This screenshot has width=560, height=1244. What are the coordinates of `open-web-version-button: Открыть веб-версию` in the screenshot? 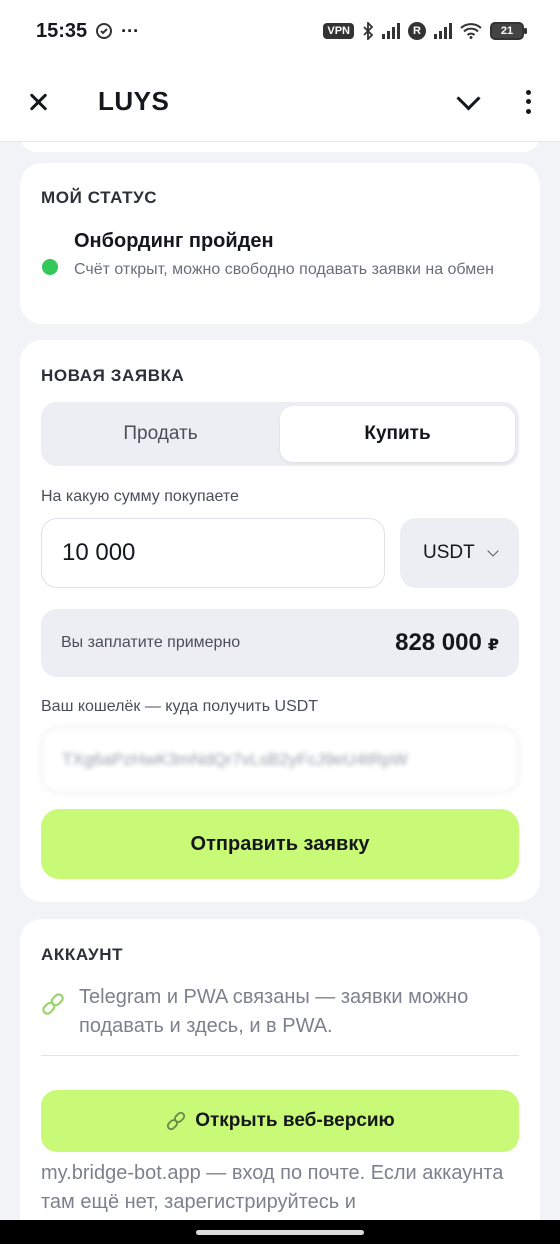 It's located at (280, 1121).